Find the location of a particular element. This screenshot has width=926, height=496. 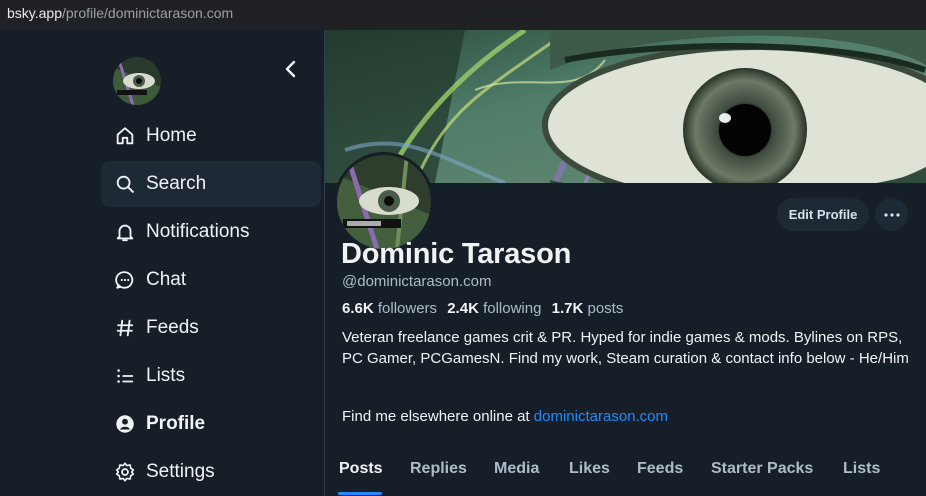

posts-stat: 1.7K posts is located at coordinates (588, 308).